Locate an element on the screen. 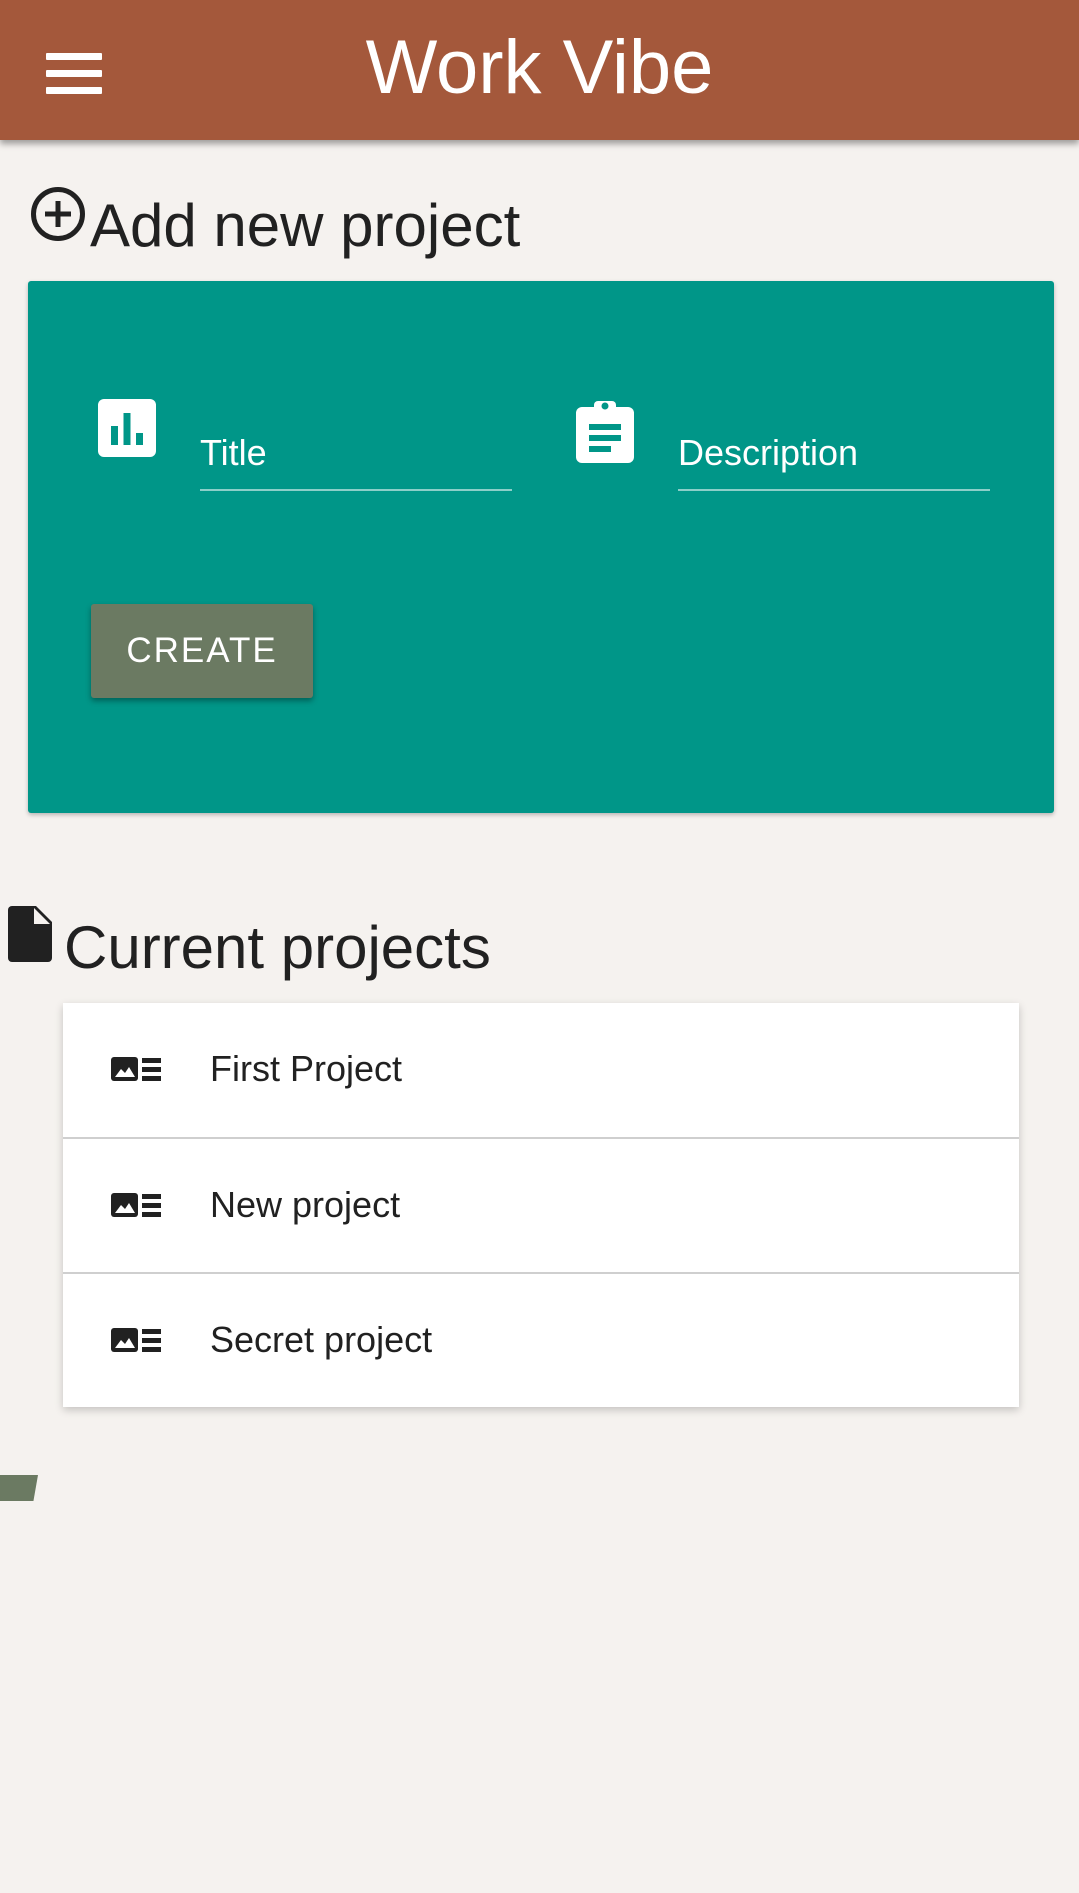  project-item: New project is located at coordinates (541, 1204).